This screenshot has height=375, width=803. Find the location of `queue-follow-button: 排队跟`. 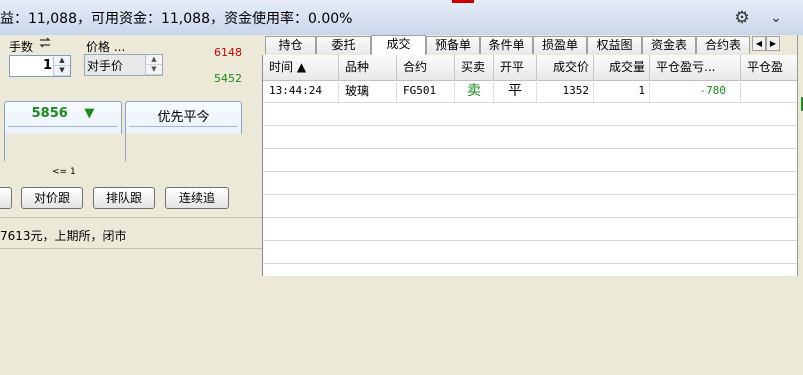

queue-follow-button: 排队跟 is located at coordinates (124, 198).